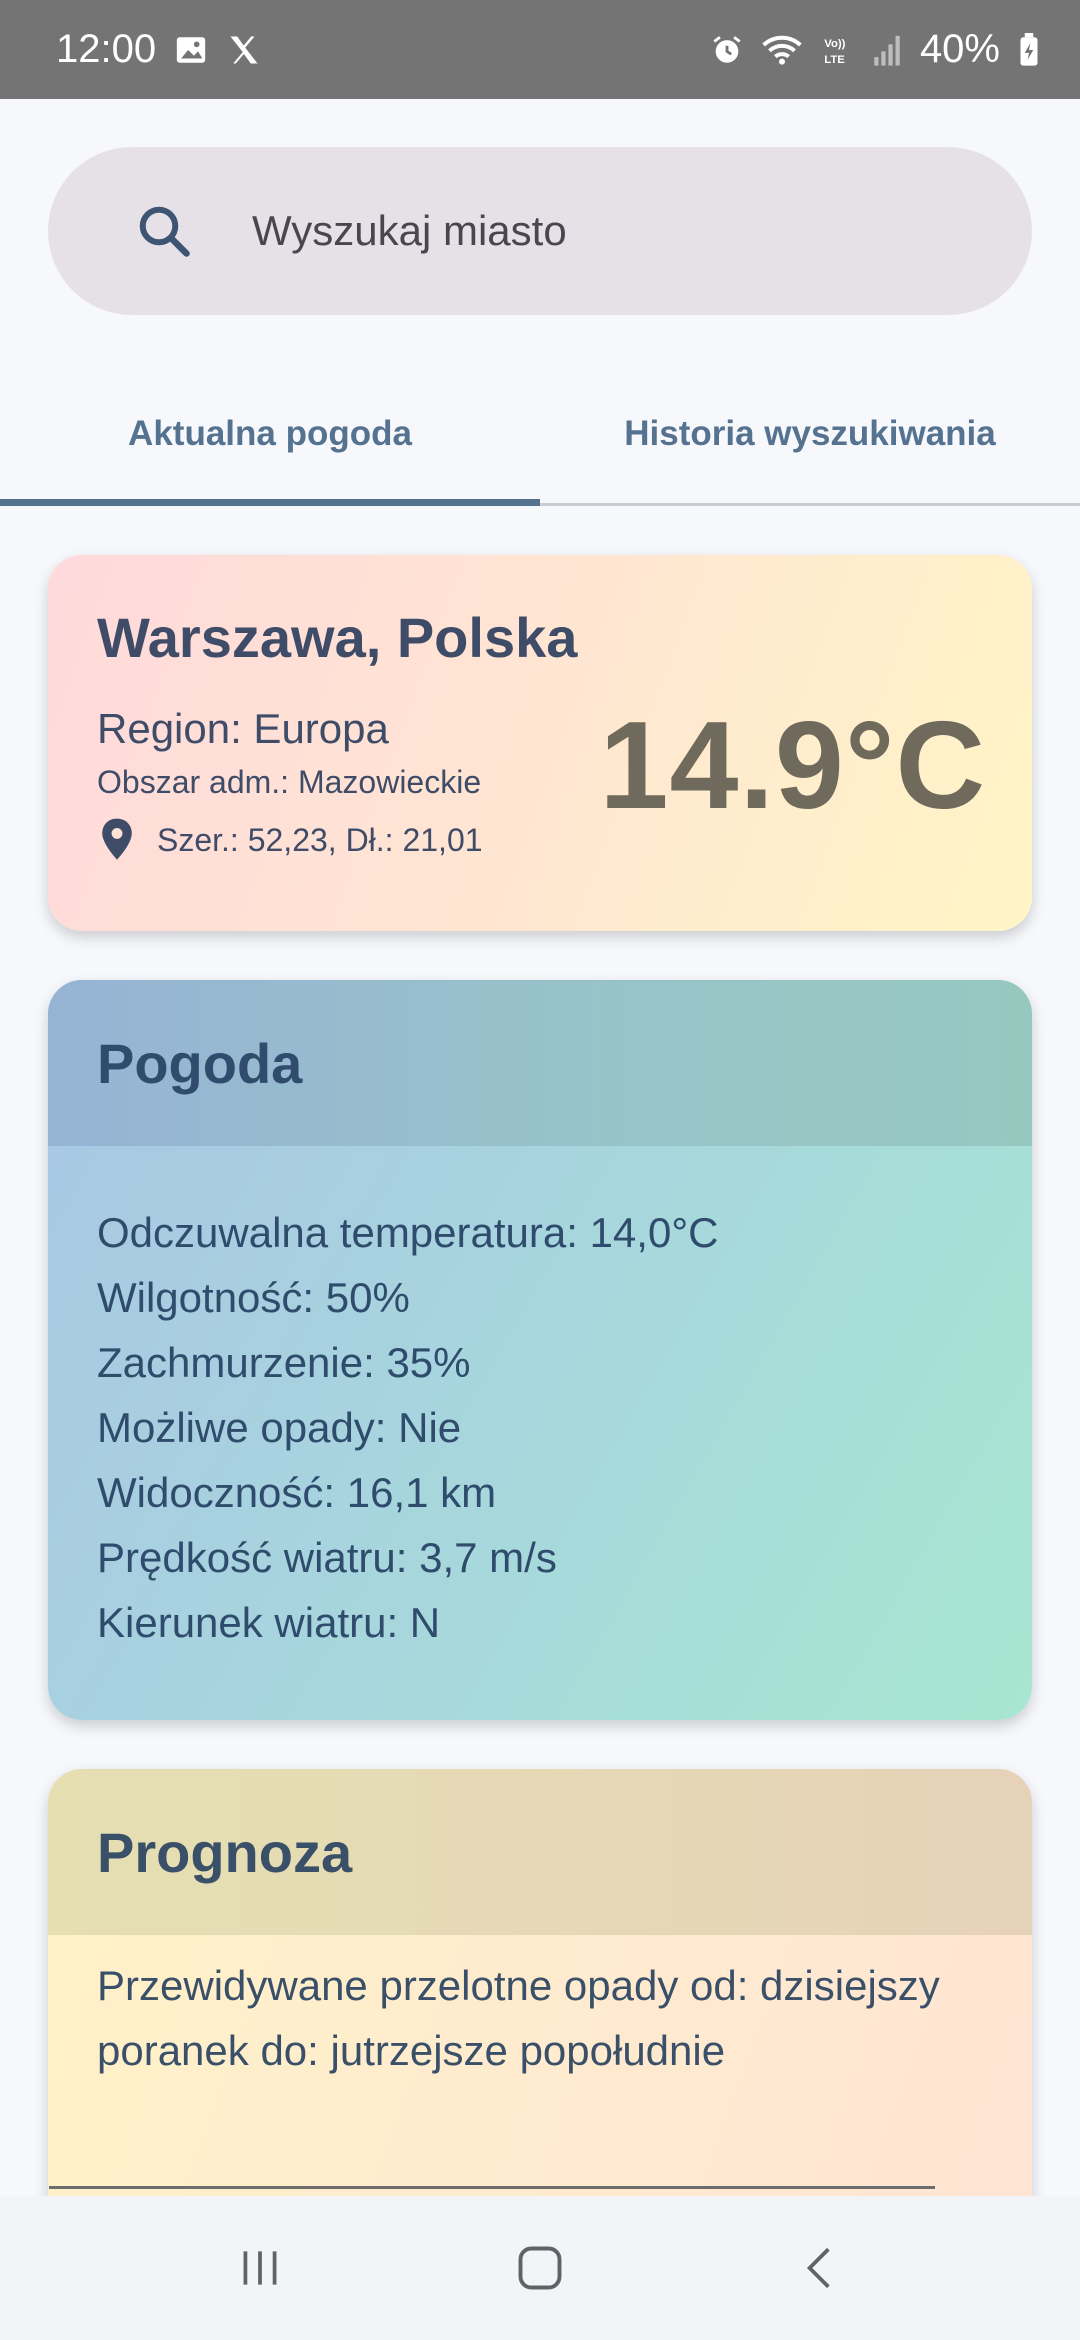  Describe the element at coordinates (540, 1852) in the screenshot. I see `forecast-card-title: Prognoza` at that location.